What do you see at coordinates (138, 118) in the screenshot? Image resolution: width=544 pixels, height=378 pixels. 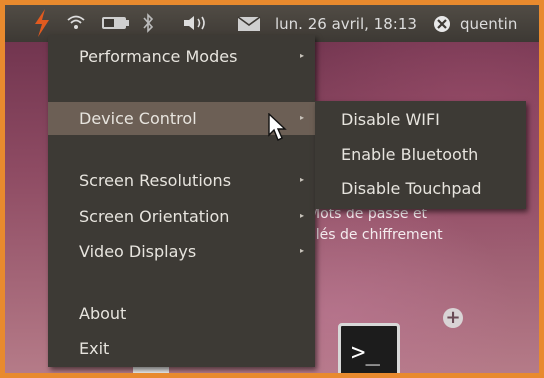 I see `menu-item-label: Device Control` at bounding box center [138, 118].